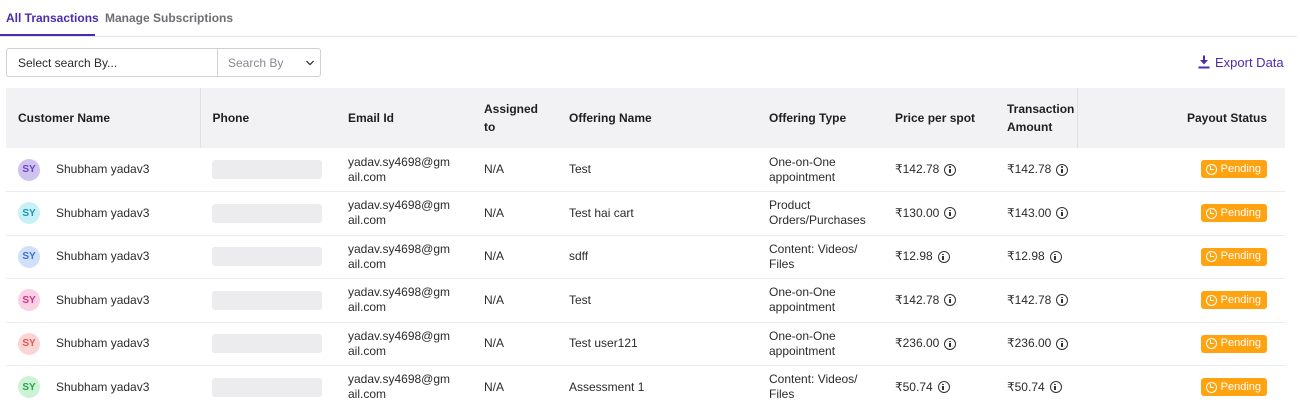 This screenshot has height=408, width=1300. What do you see at coordinates (922, 387) in the screenshot?
I see `price-per-spot: ₹50.74` at bounding box center [922, 387].